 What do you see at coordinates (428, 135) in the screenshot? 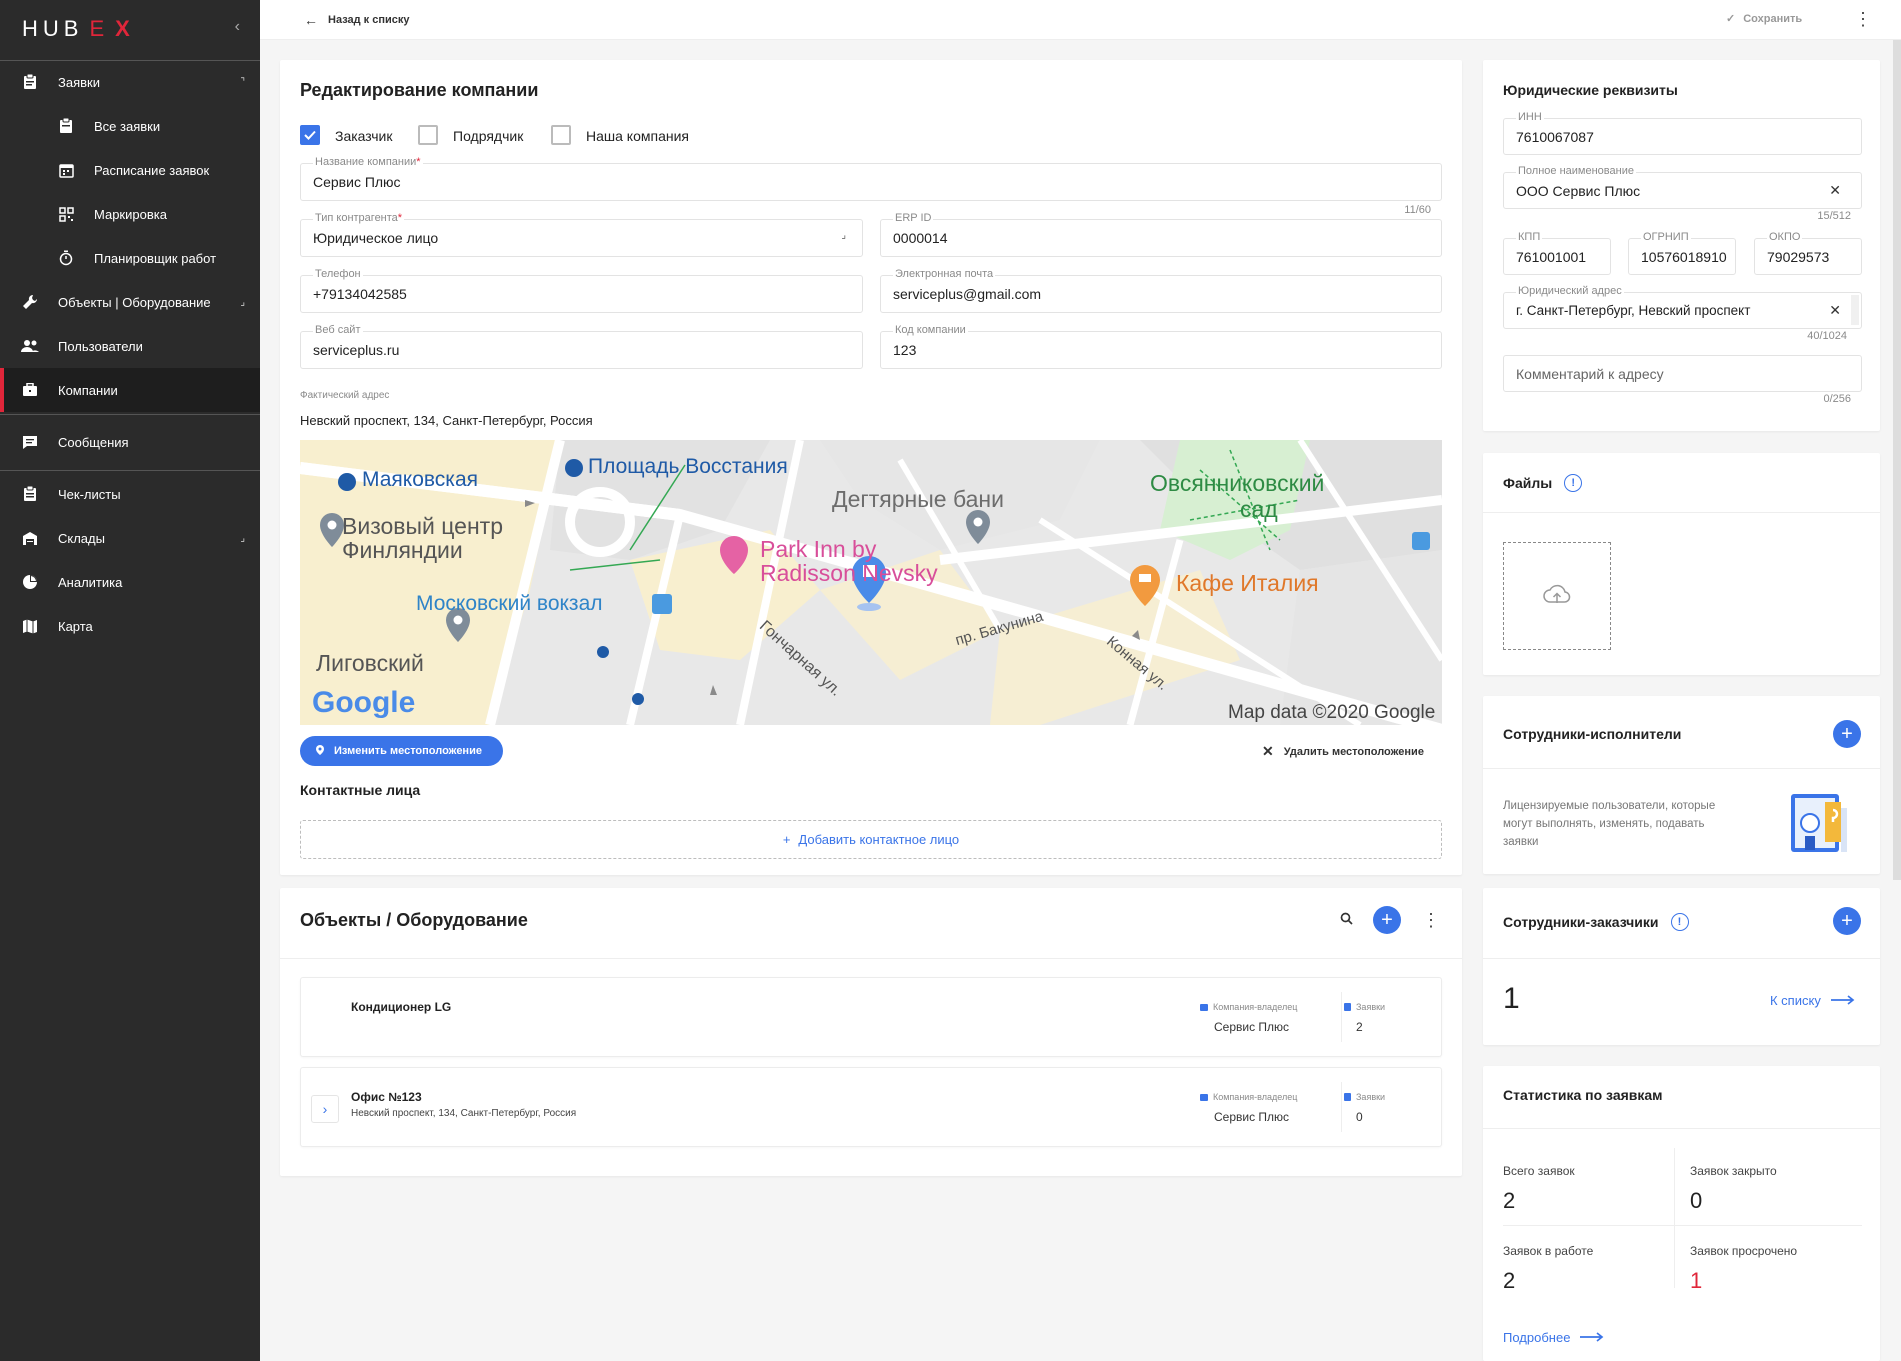
I see `contractor-checkbox` at bounding box center [428, 135].